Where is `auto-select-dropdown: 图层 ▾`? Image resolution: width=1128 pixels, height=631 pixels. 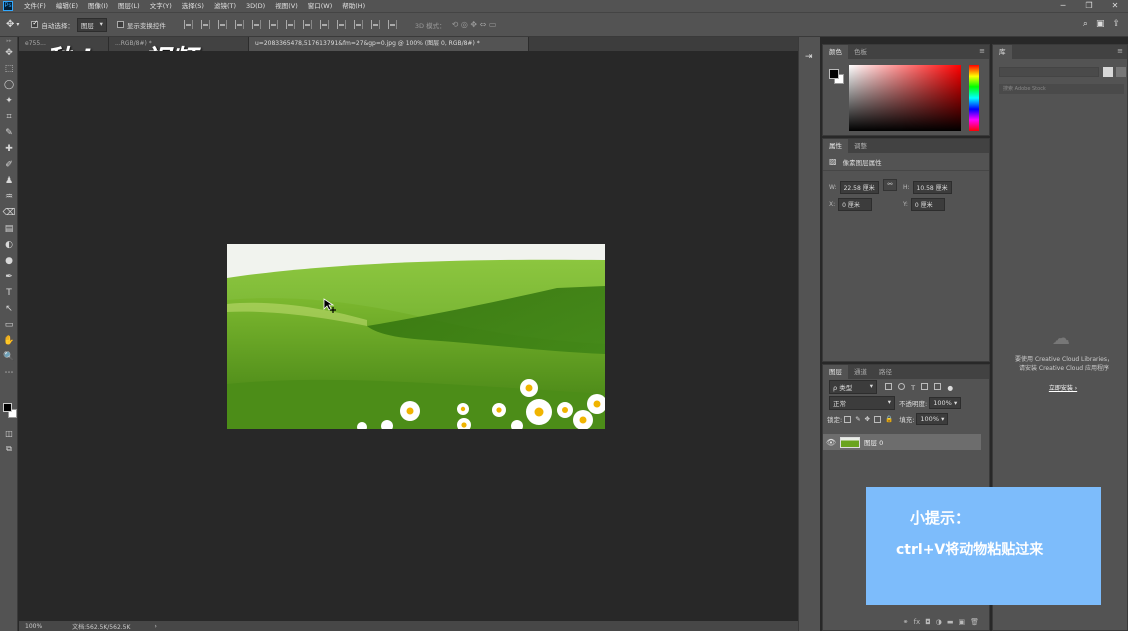 auto-select-dropdown: 图层 ▾ is located at coordinates (91, 24).